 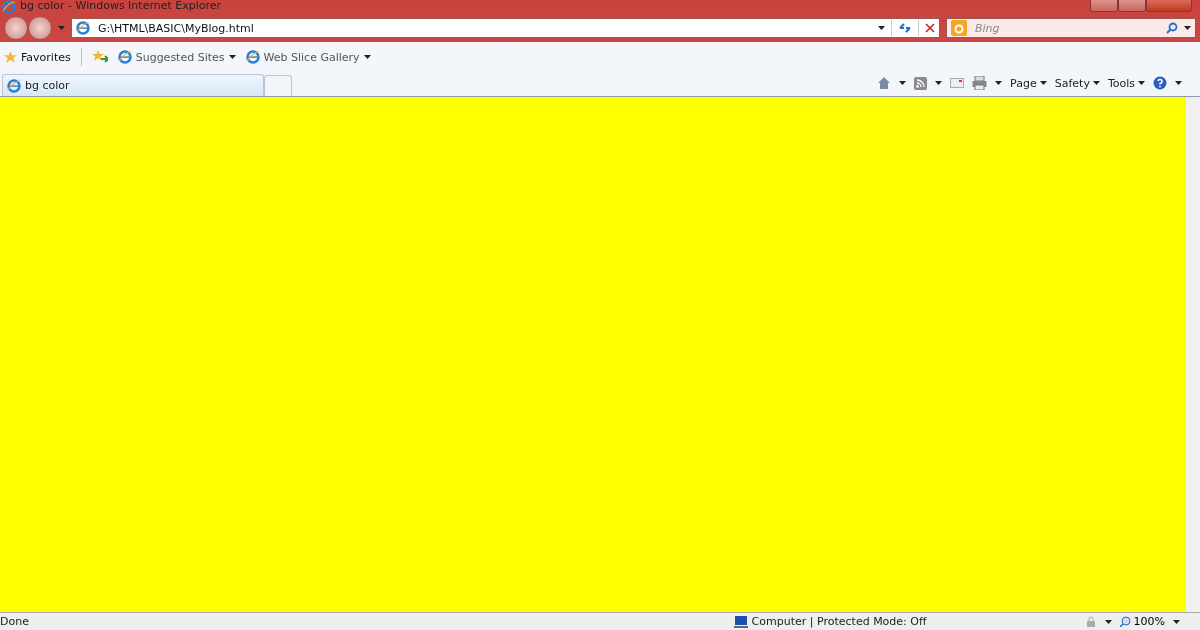 What do you see at coordinates (884, 83) in the screenshot?
I see `home-icon` at bounding box center [884, 83].